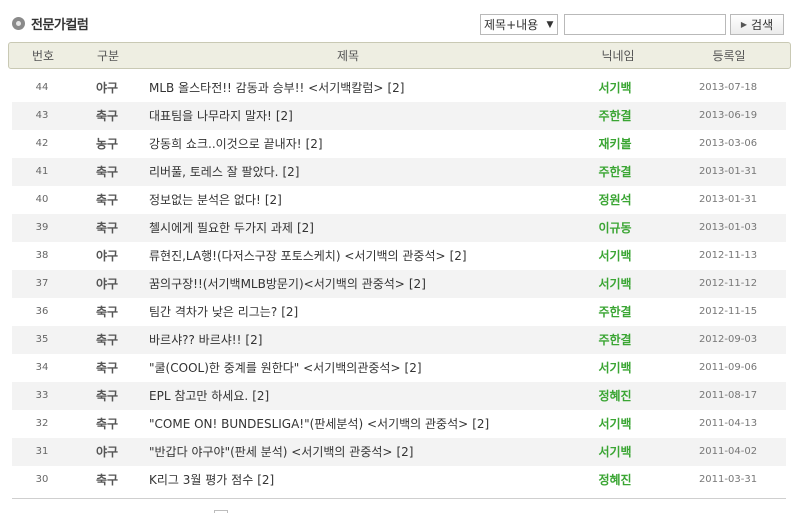 The width and height of the screenshot is (800, 513). What do you see at coordinates (201, 480) in the screenshot?
I see `post-subject-text: K리그 3월 평가 점수` at bounding box center [201, 480].